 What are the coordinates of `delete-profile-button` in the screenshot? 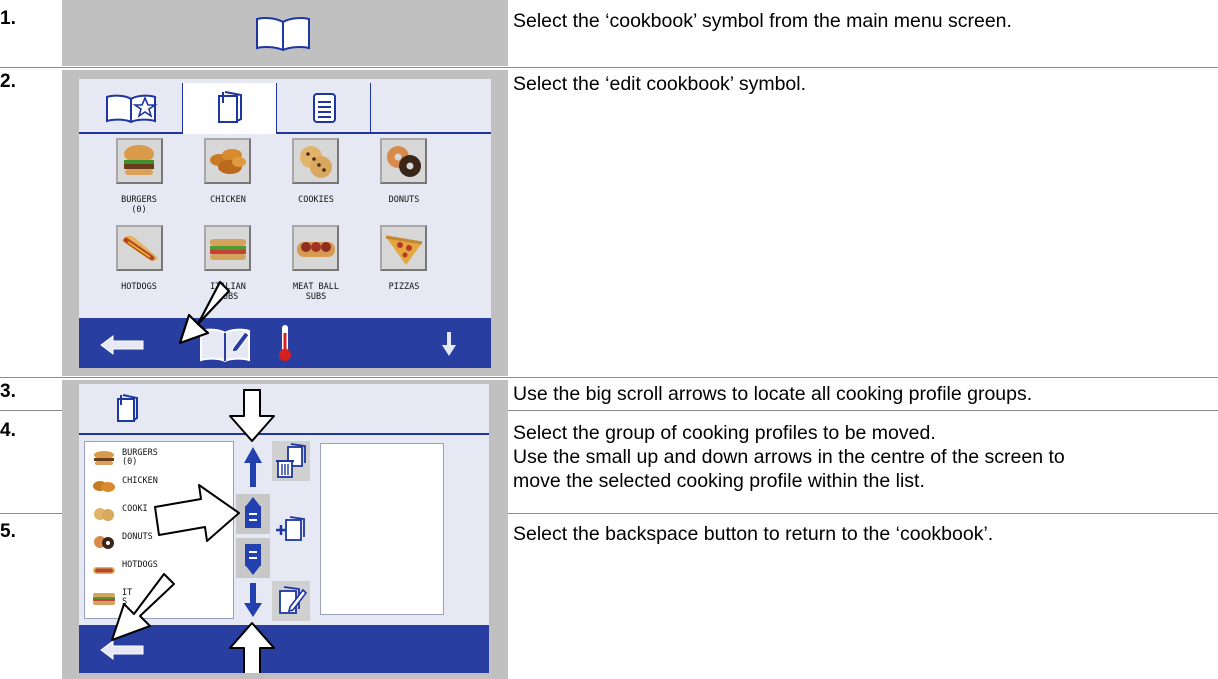 It's located at (291, 461).